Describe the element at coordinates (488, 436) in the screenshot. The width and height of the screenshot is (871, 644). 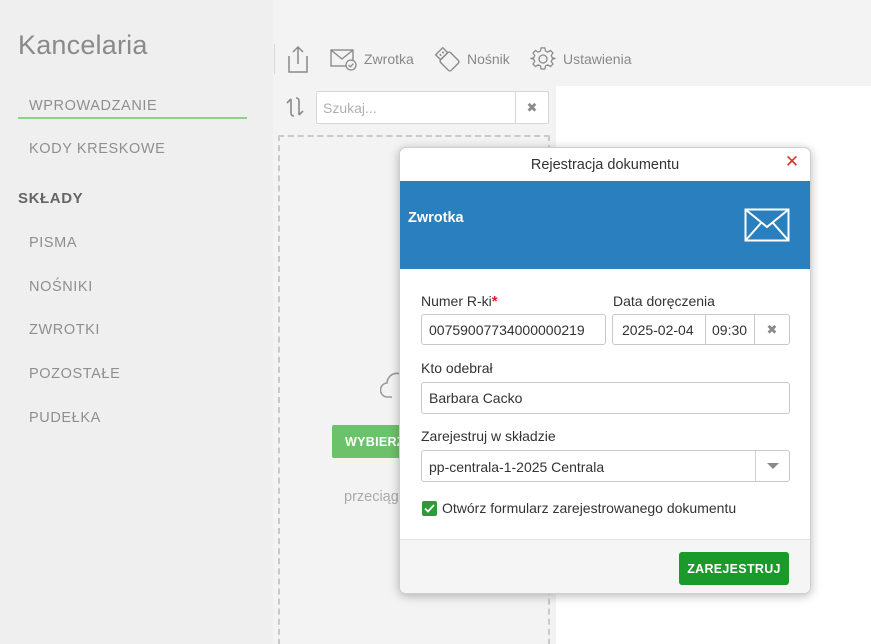
I see `sklad-label: Zarejestruj w składzie` at that location.